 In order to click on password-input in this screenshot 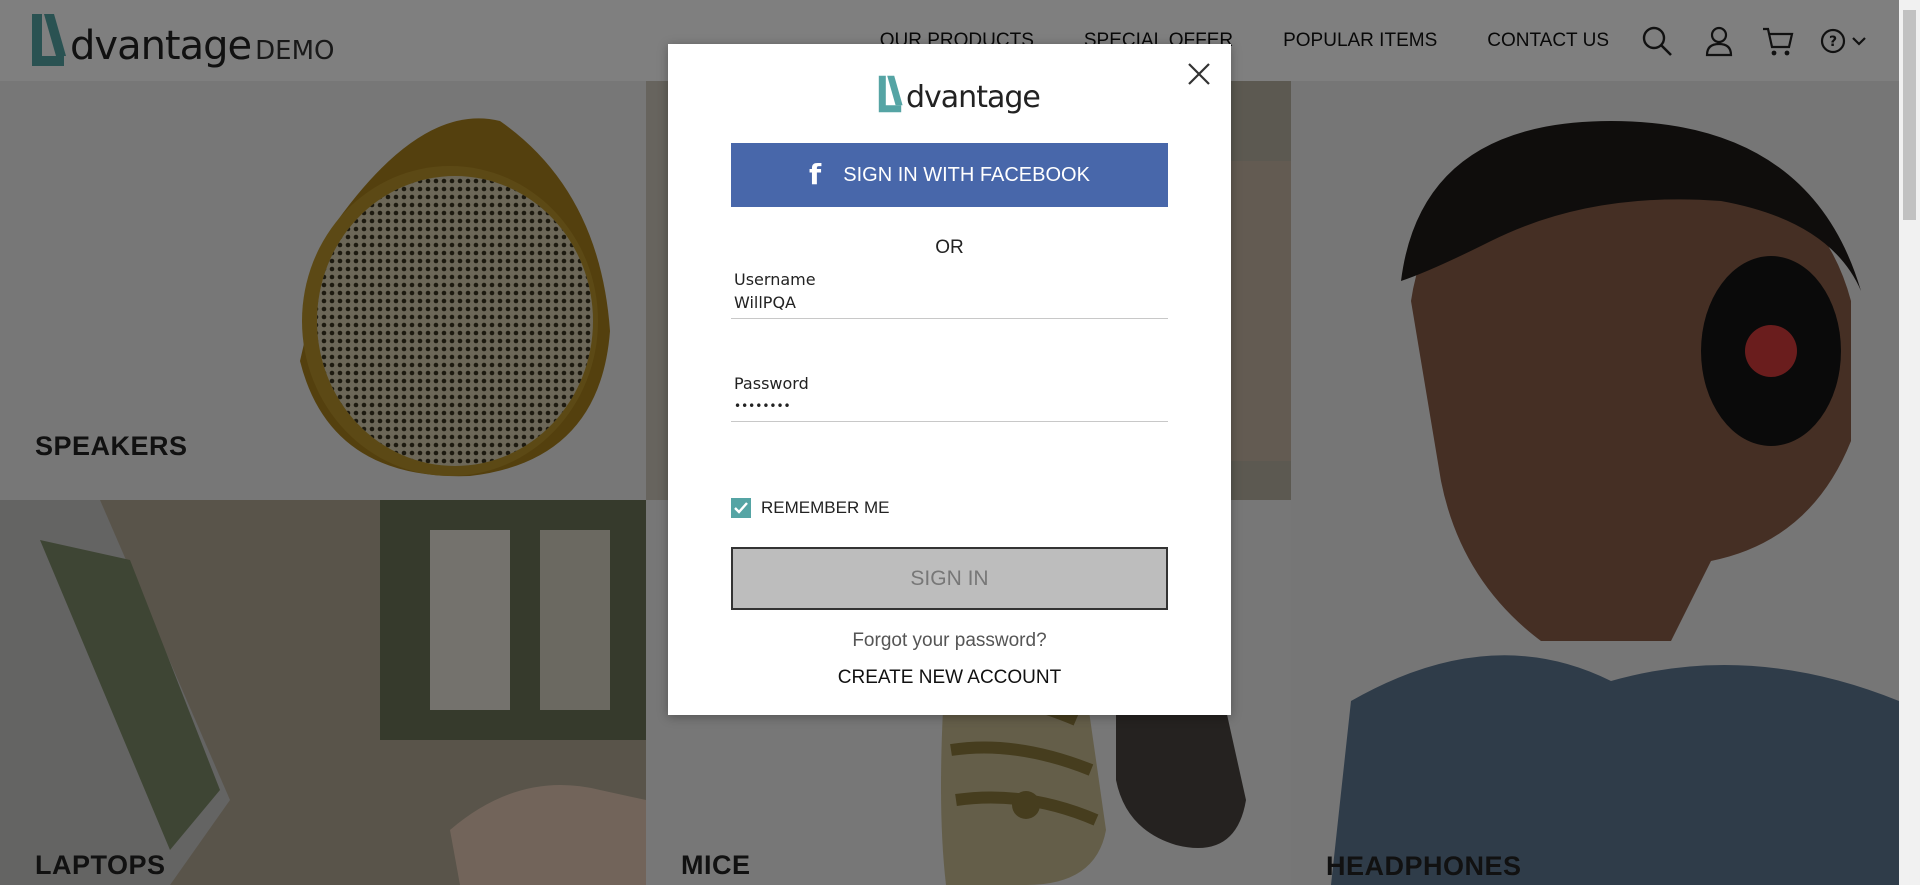, I will do `click(949, 407)`.